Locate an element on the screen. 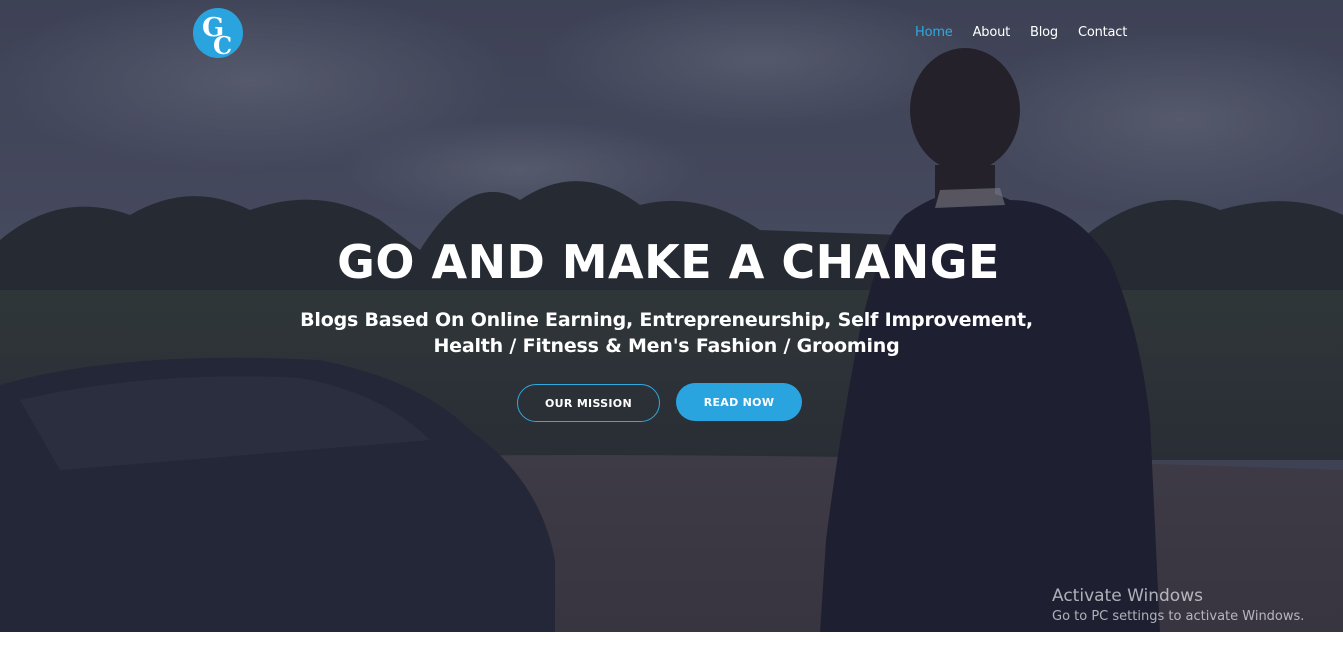 This screenshot has width=1343, height=661. nav-contact-link: Contact is located at coordinates (1102, 33).